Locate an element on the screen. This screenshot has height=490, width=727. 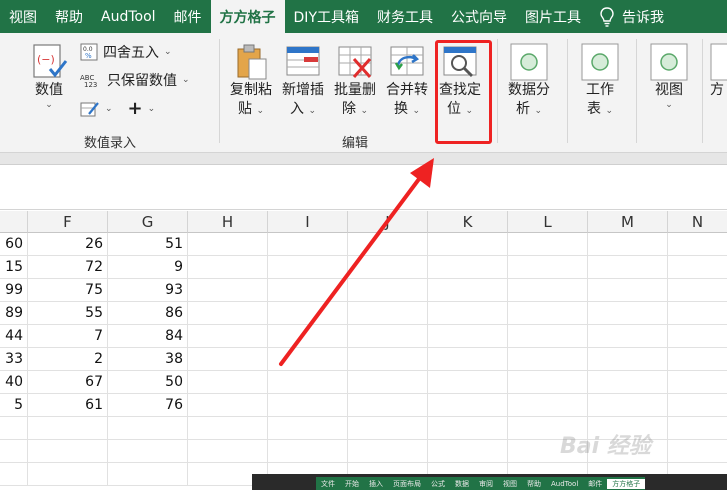
tab-audtool: AudTool is located at coordinates (128, 16).